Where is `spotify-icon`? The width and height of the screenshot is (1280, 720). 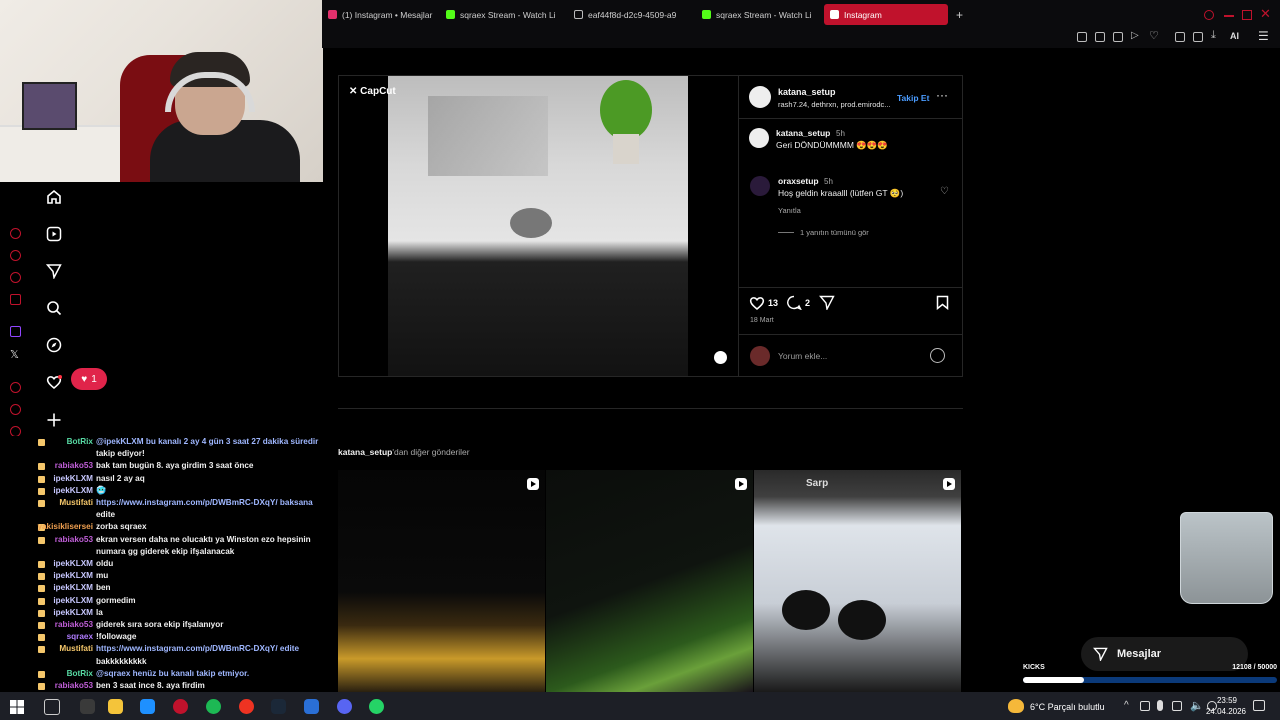 spotify-icon is located at coordinates (213, 706).